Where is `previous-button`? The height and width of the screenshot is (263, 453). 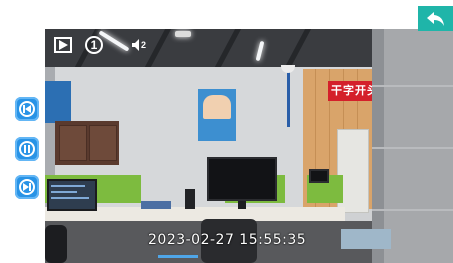 previous-button is located at coordinates (27, 109).